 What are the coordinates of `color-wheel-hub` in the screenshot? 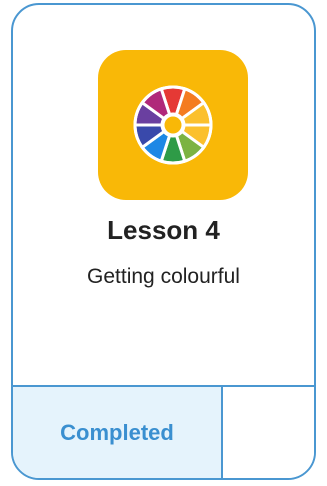 It's located at (173, 125).